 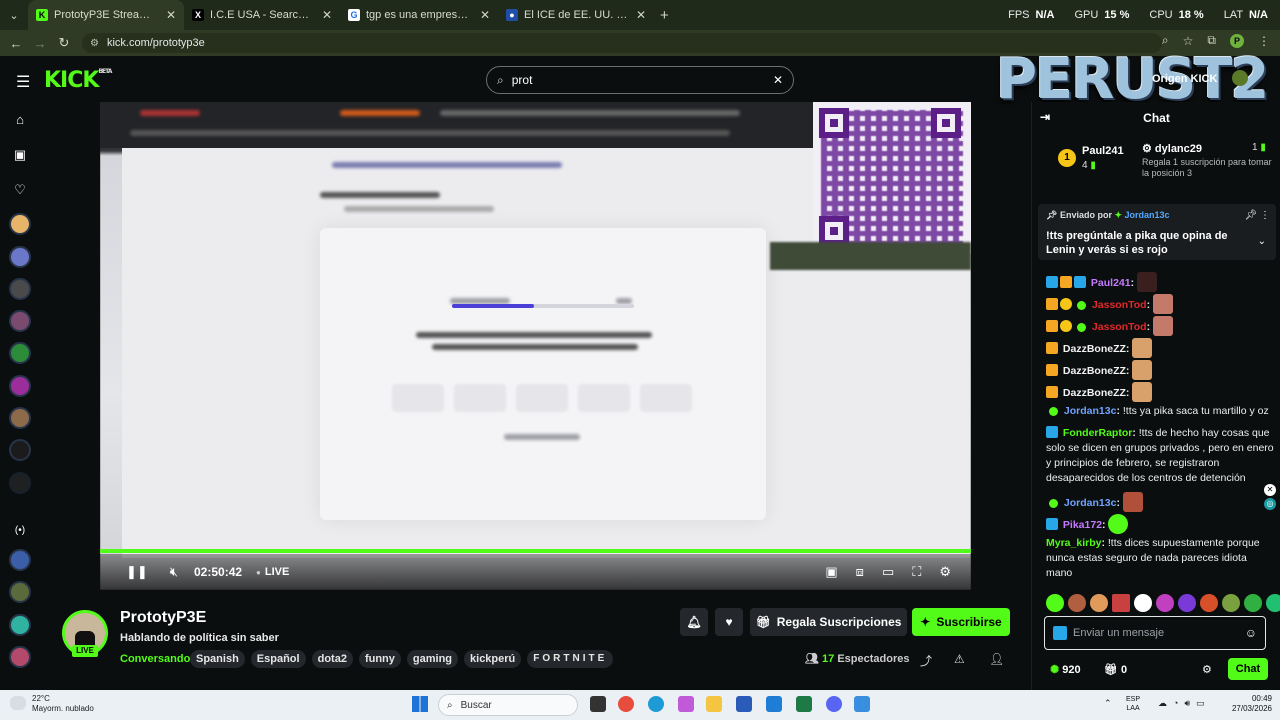 I want to click on tag: funny, so click(x=379, y=659).